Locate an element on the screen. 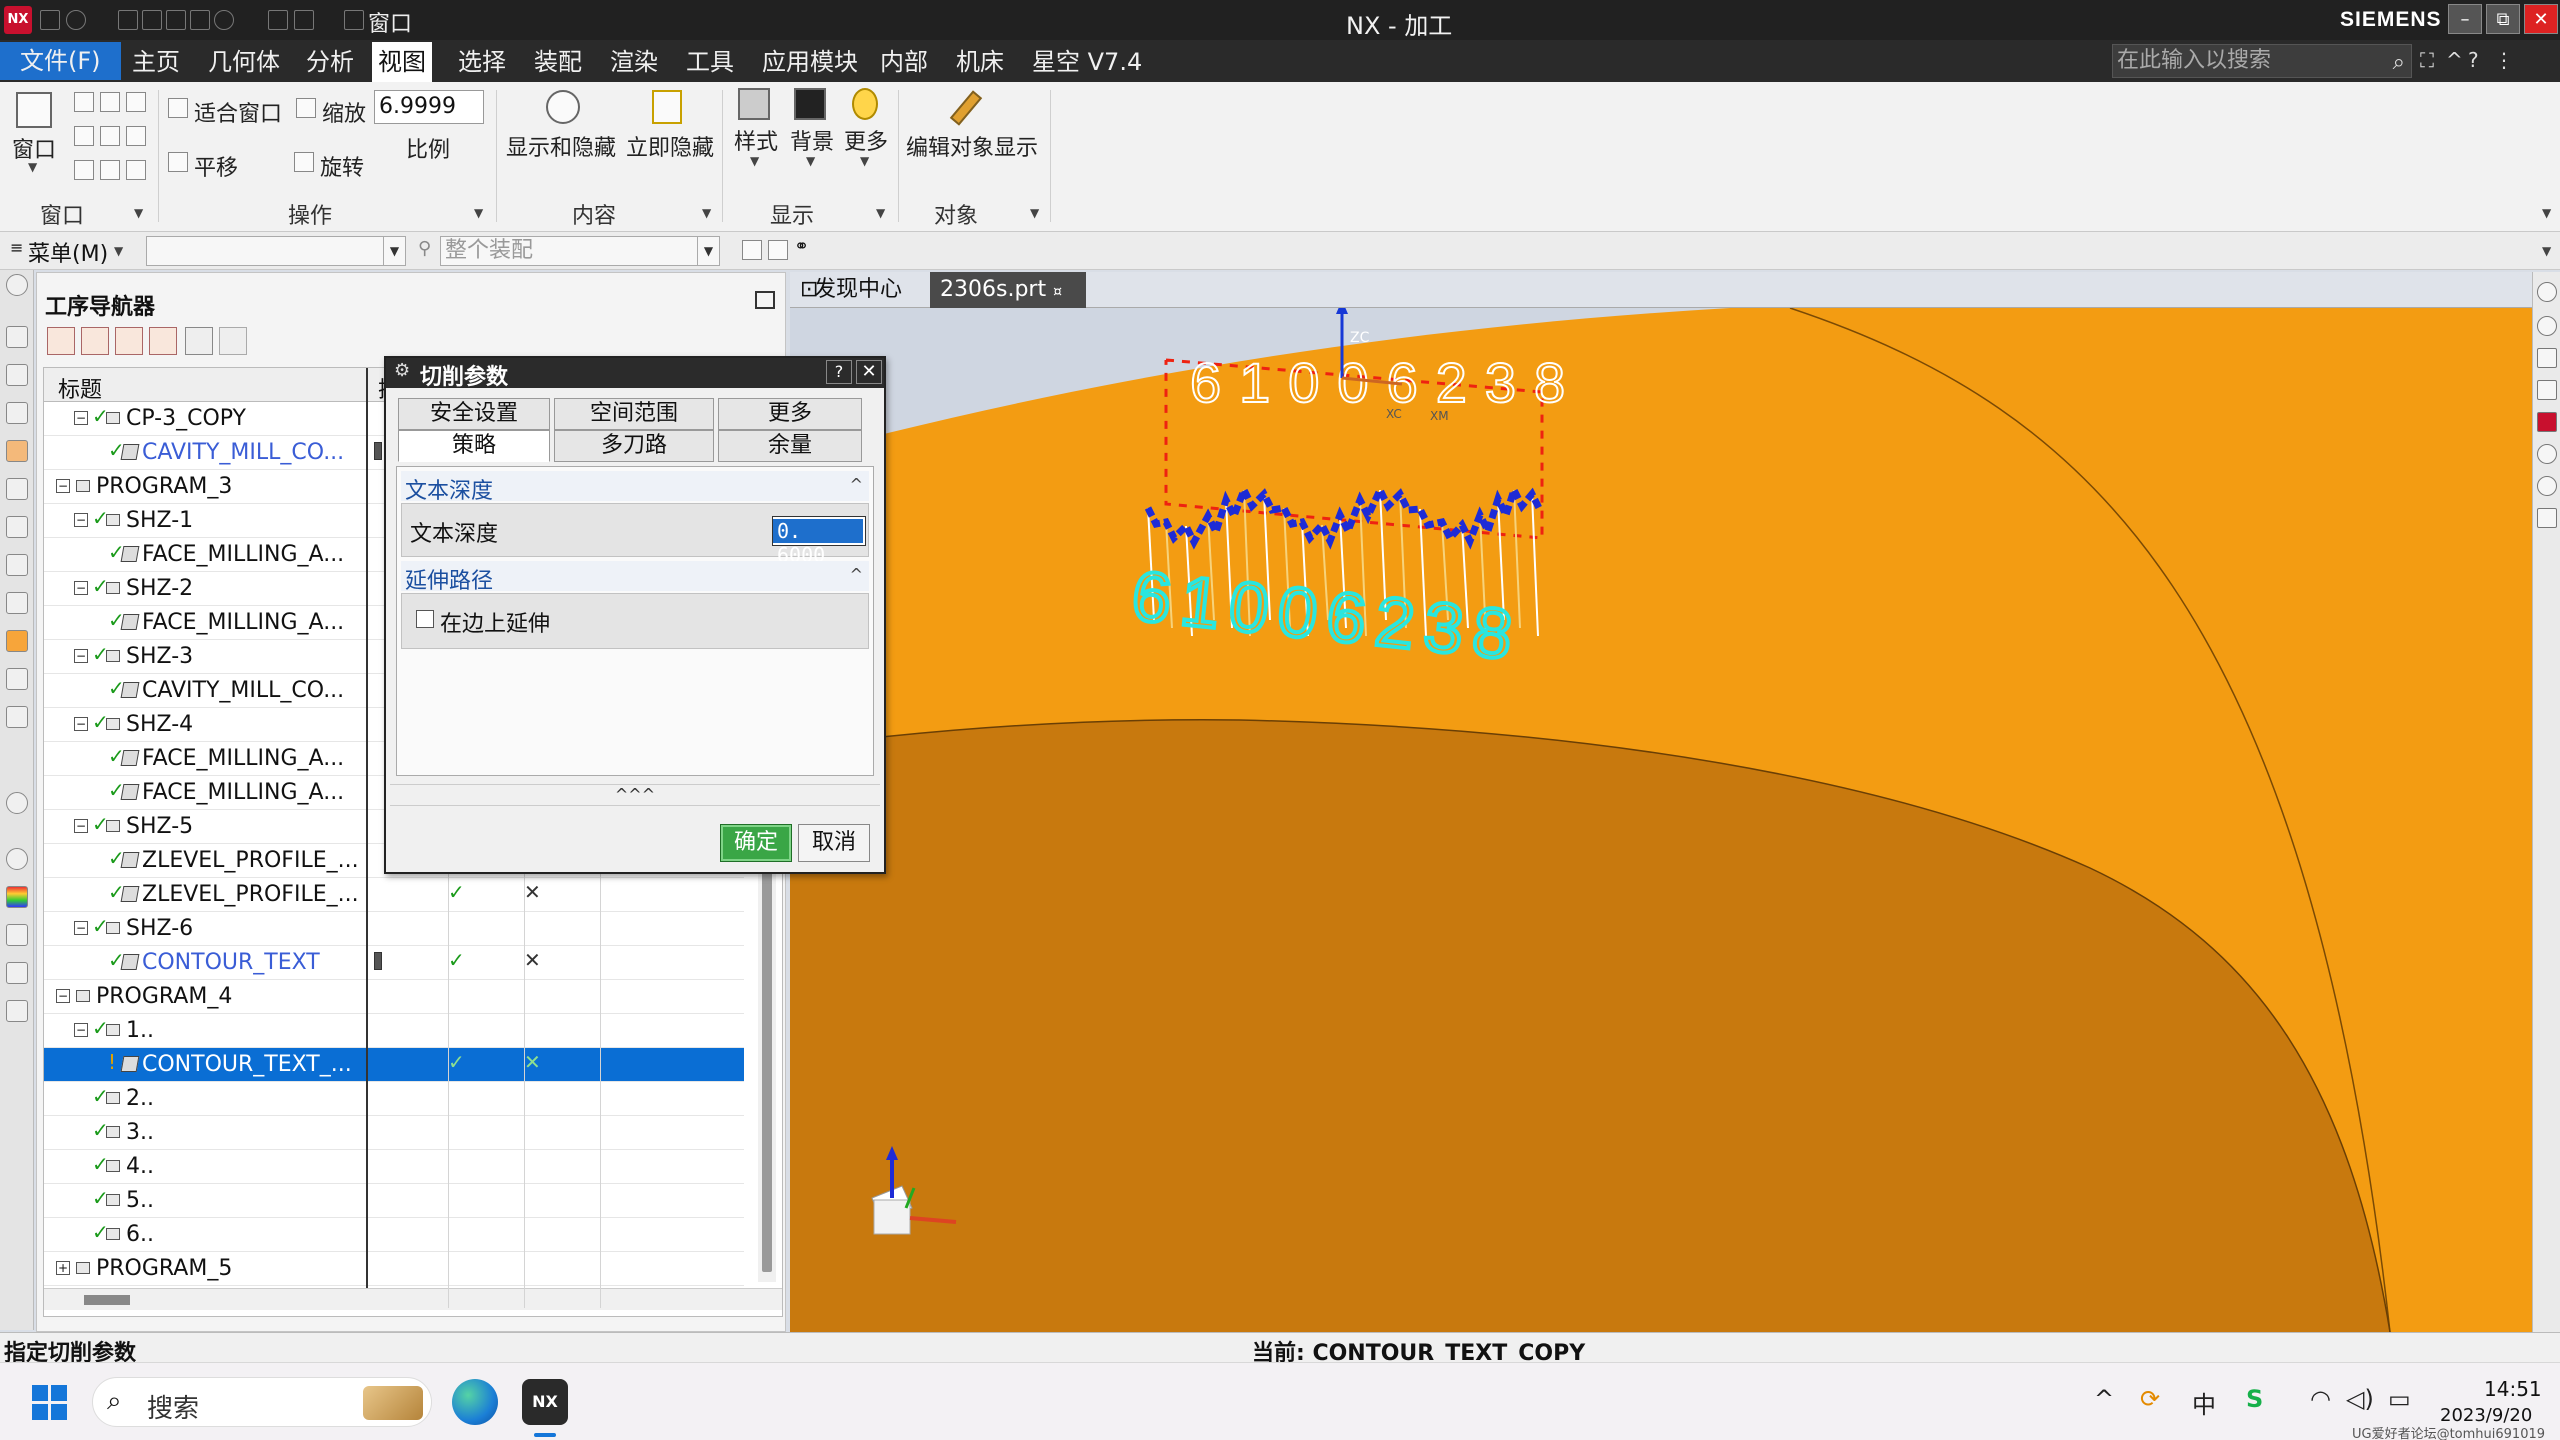 The height and width of the screenshot is (1440, 2560). more-options-icon: ⋮ is located at coordinates (2504, 60).